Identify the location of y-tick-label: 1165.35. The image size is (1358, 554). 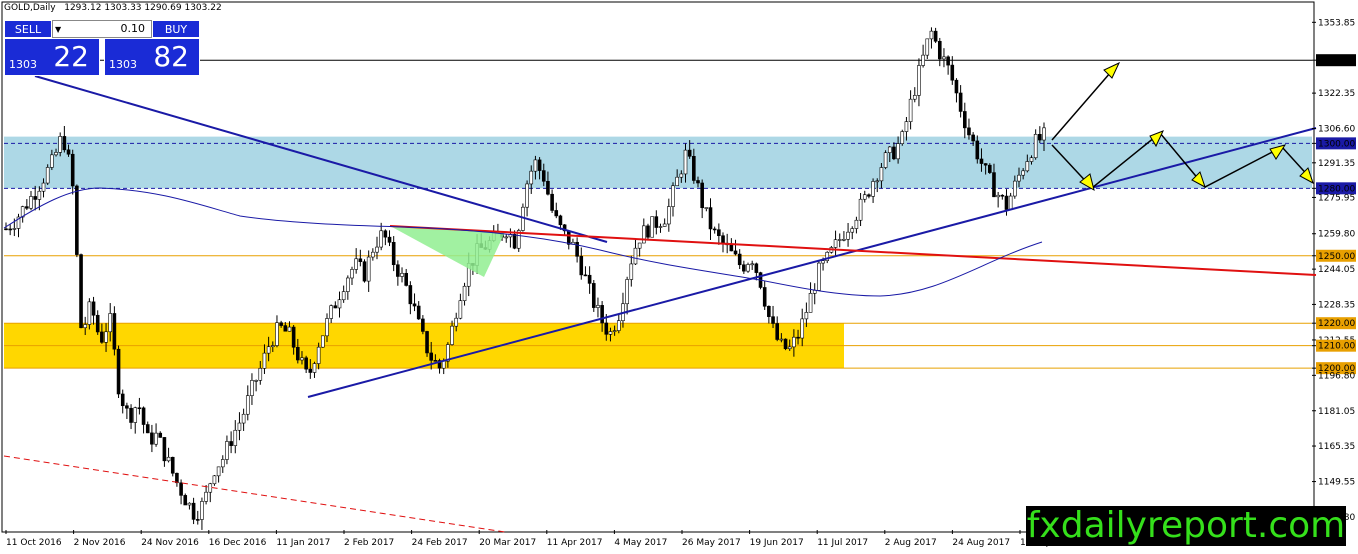
(1336, 447).